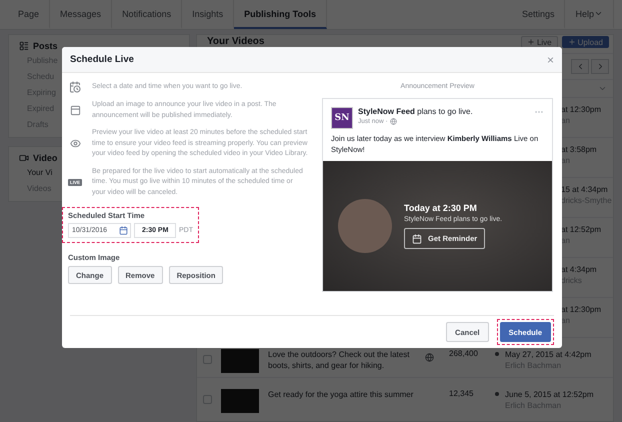  Describe the element at coordinates (147, 14) in the screenshot. I see `nav-tab: Notifications` at that location.